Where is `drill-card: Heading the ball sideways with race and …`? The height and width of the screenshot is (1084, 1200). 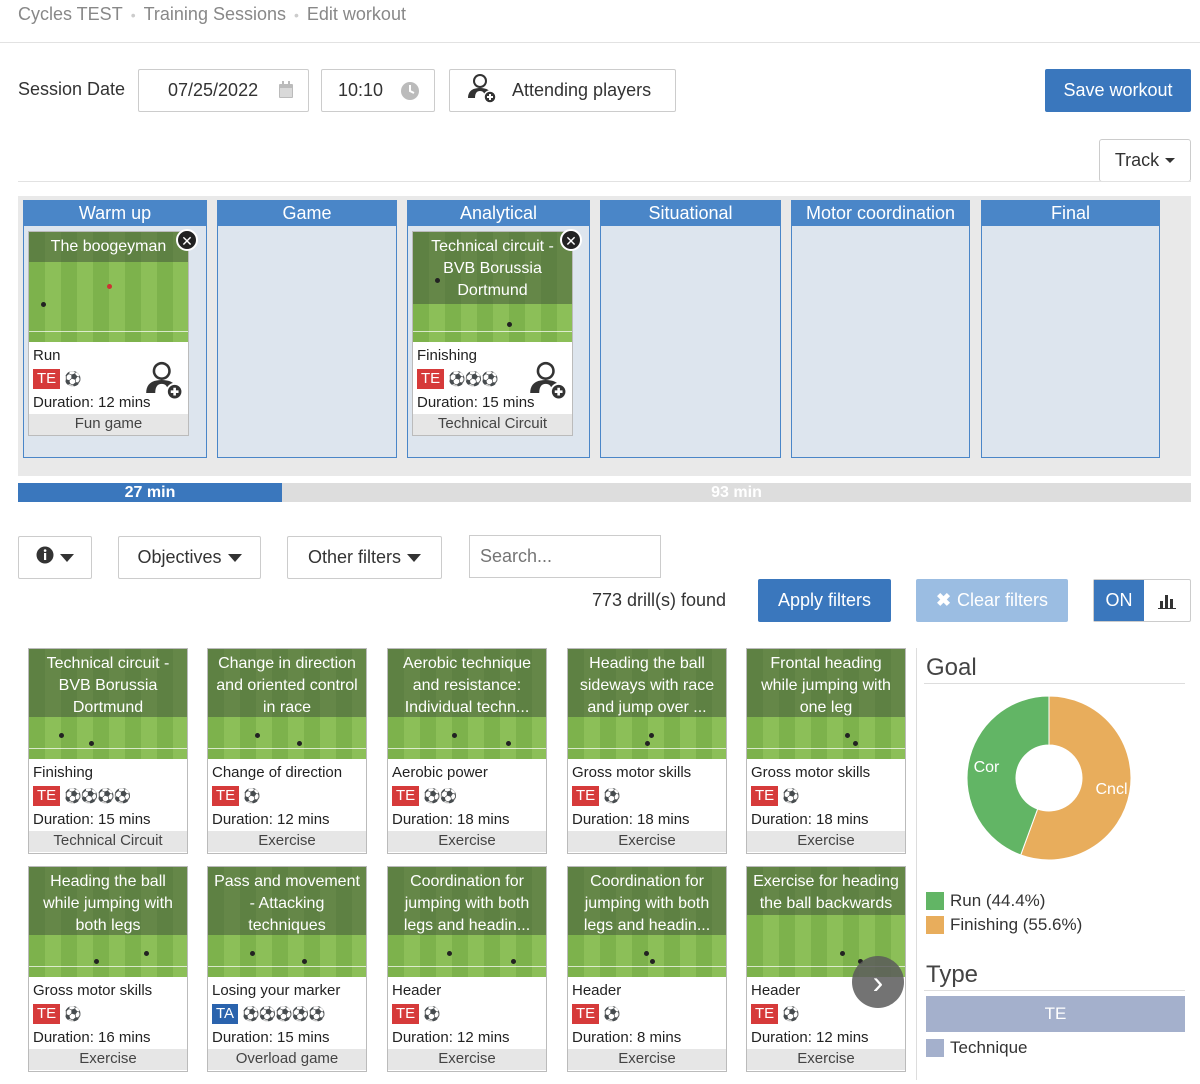
drill-card: Heading the ball sideways with race and … is located at coordinates (647, 751).